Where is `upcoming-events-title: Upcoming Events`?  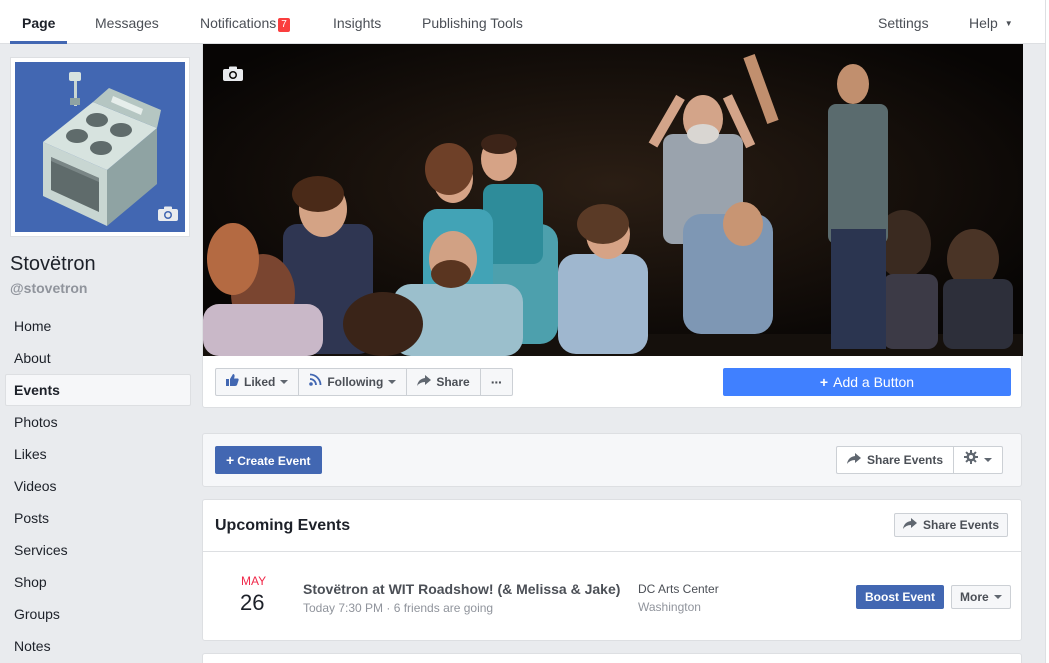
upcoming-events-title: Upcoming Events is located at coordinates (283, 525).